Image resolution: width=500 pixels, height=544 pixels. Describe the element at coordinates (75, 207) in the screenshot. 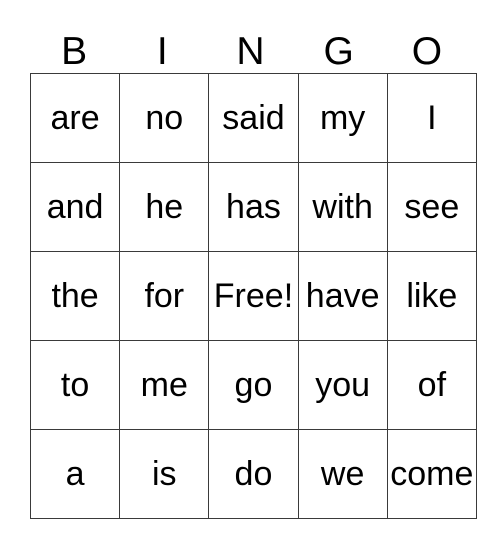

I see `bingo-cell: and` at that location.